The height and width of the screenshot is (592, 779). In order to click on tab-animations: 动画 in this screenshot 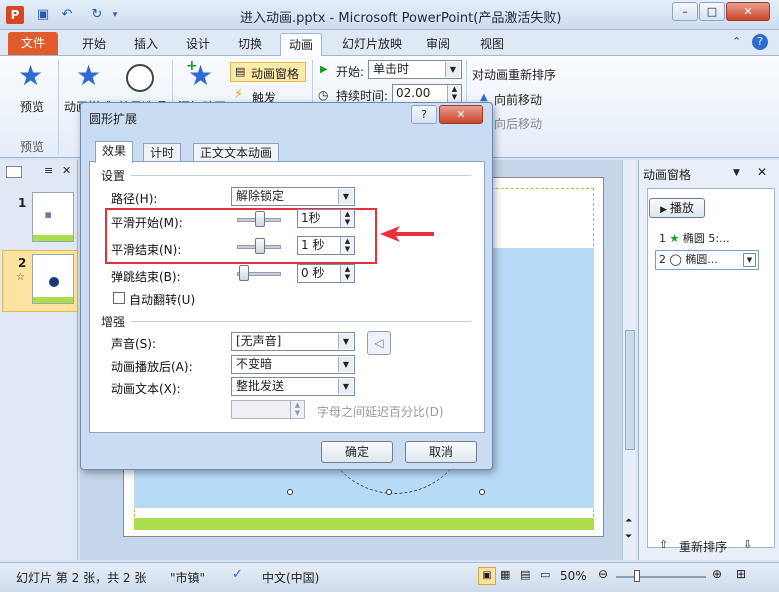, I will do `click(301, 44)`.